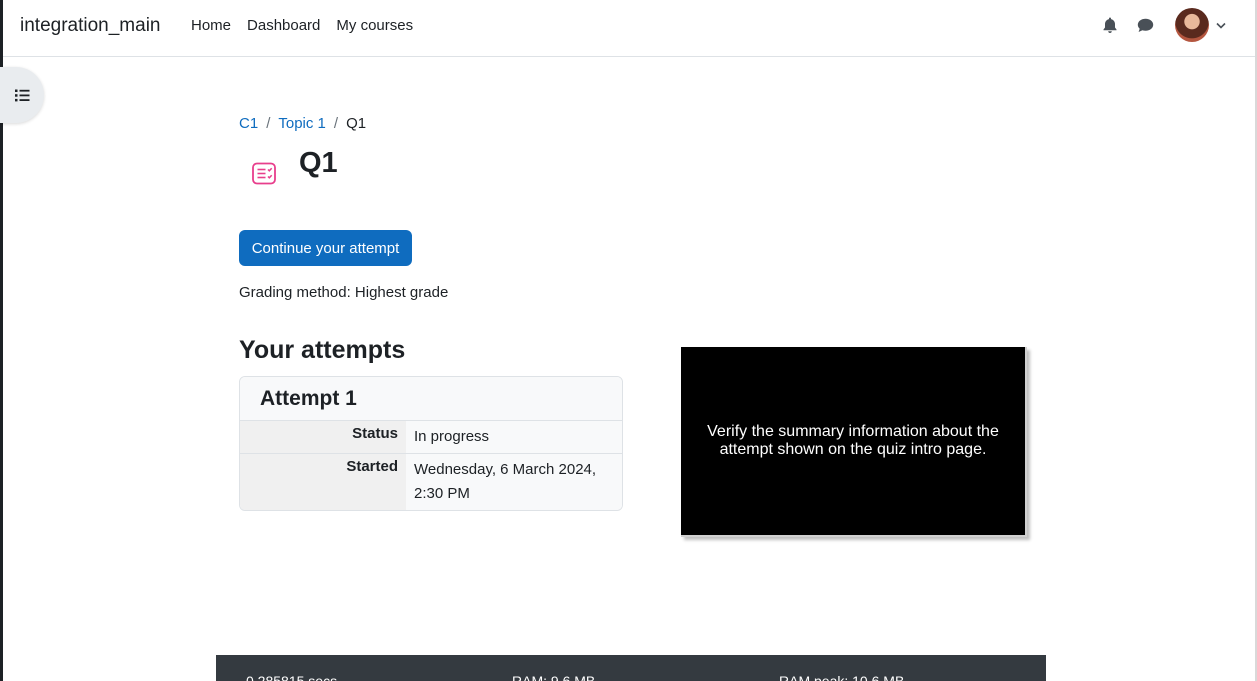  I want to click on footer-ram-peak: RAM peak: 10.6 MB, so click(842, 677).